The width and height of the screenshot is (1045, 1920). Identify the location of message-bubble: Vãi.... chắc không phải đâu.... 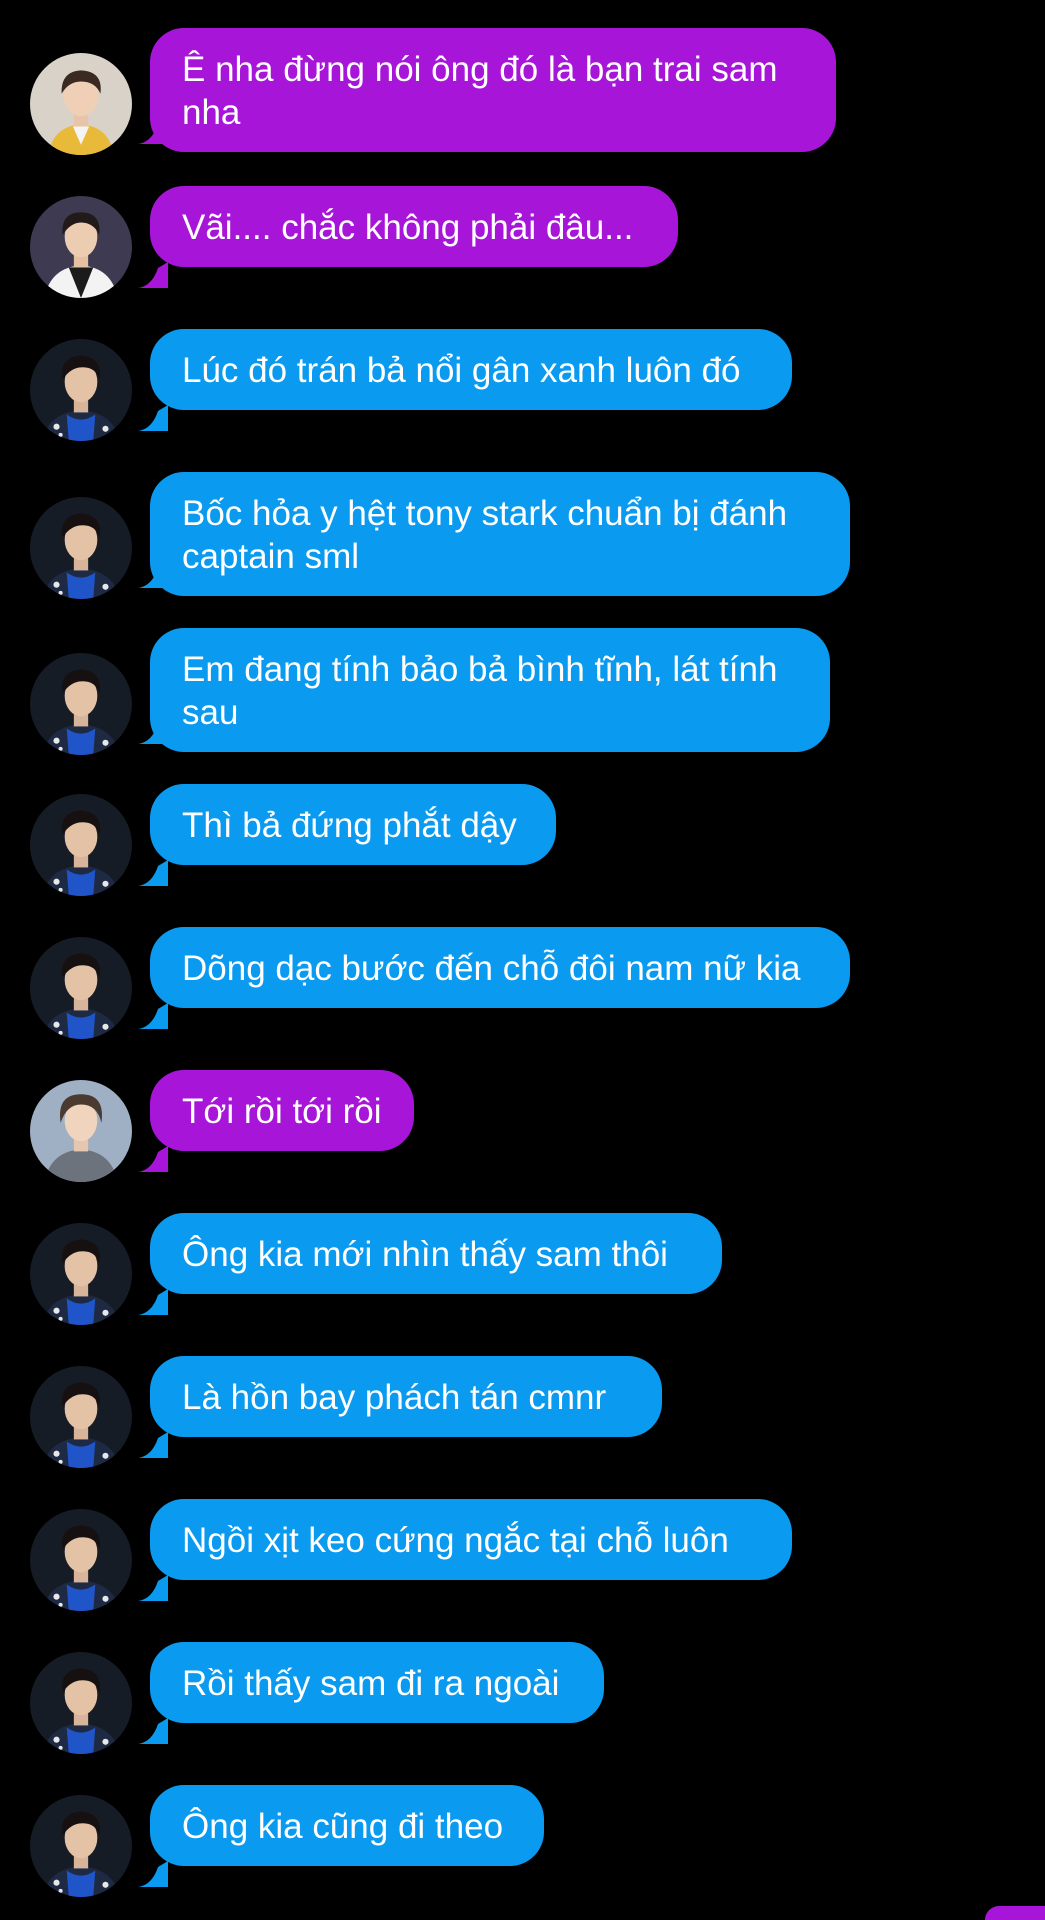
(414, 226).